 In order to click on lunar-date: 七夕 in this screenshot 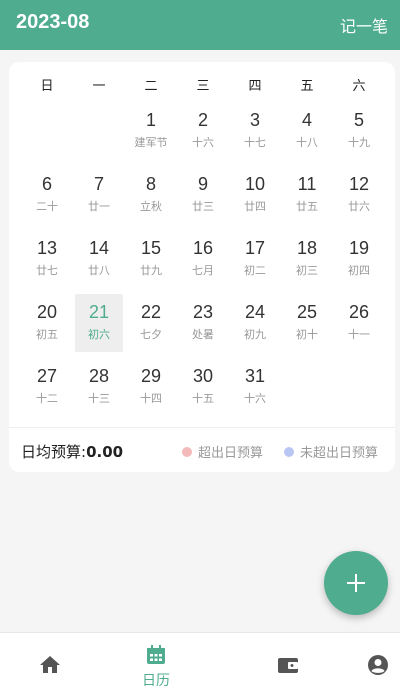, I will do `click(151, 334)`.